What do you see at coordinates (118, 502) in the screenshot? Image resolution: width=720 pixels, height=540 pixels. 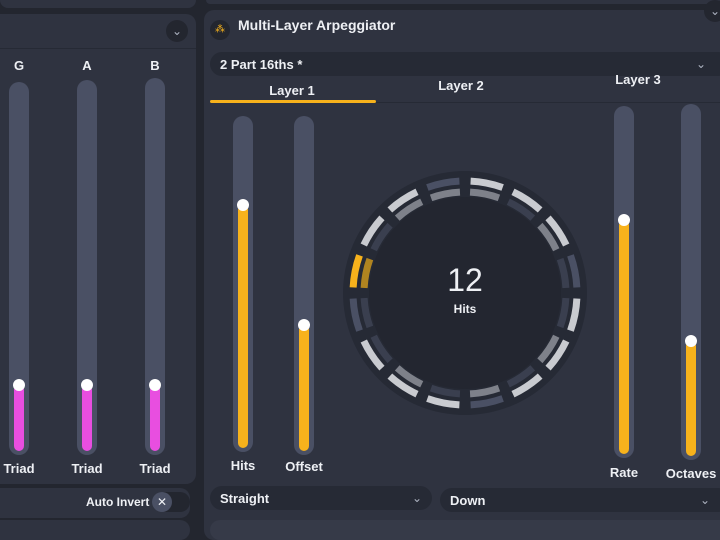 I see `auto-invert-label: Auto Invert` at bounding box center [118, 502].